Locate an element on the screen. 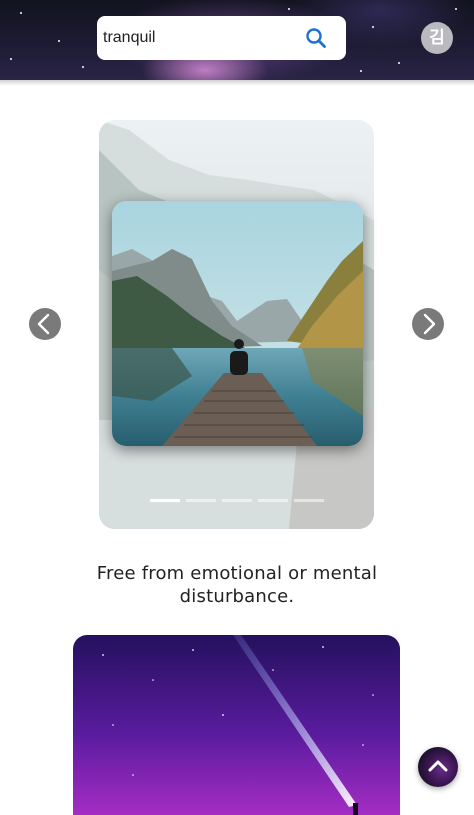 This screenshot has height=815, width=474. header-banner: 김 is located at coordinates (237, 40).